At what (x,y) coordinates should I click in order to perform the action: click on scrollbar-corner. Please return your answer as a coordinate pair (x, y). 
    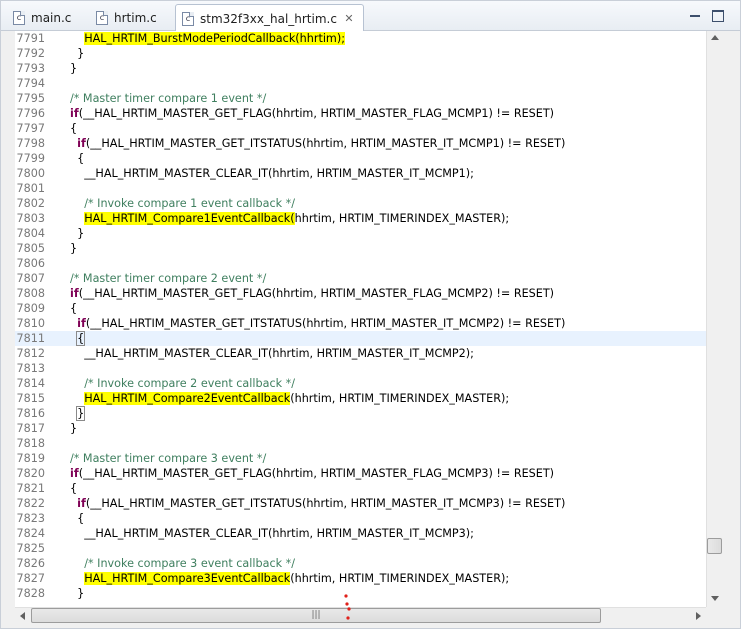
    Looking at the image, I should click on (714, 615).